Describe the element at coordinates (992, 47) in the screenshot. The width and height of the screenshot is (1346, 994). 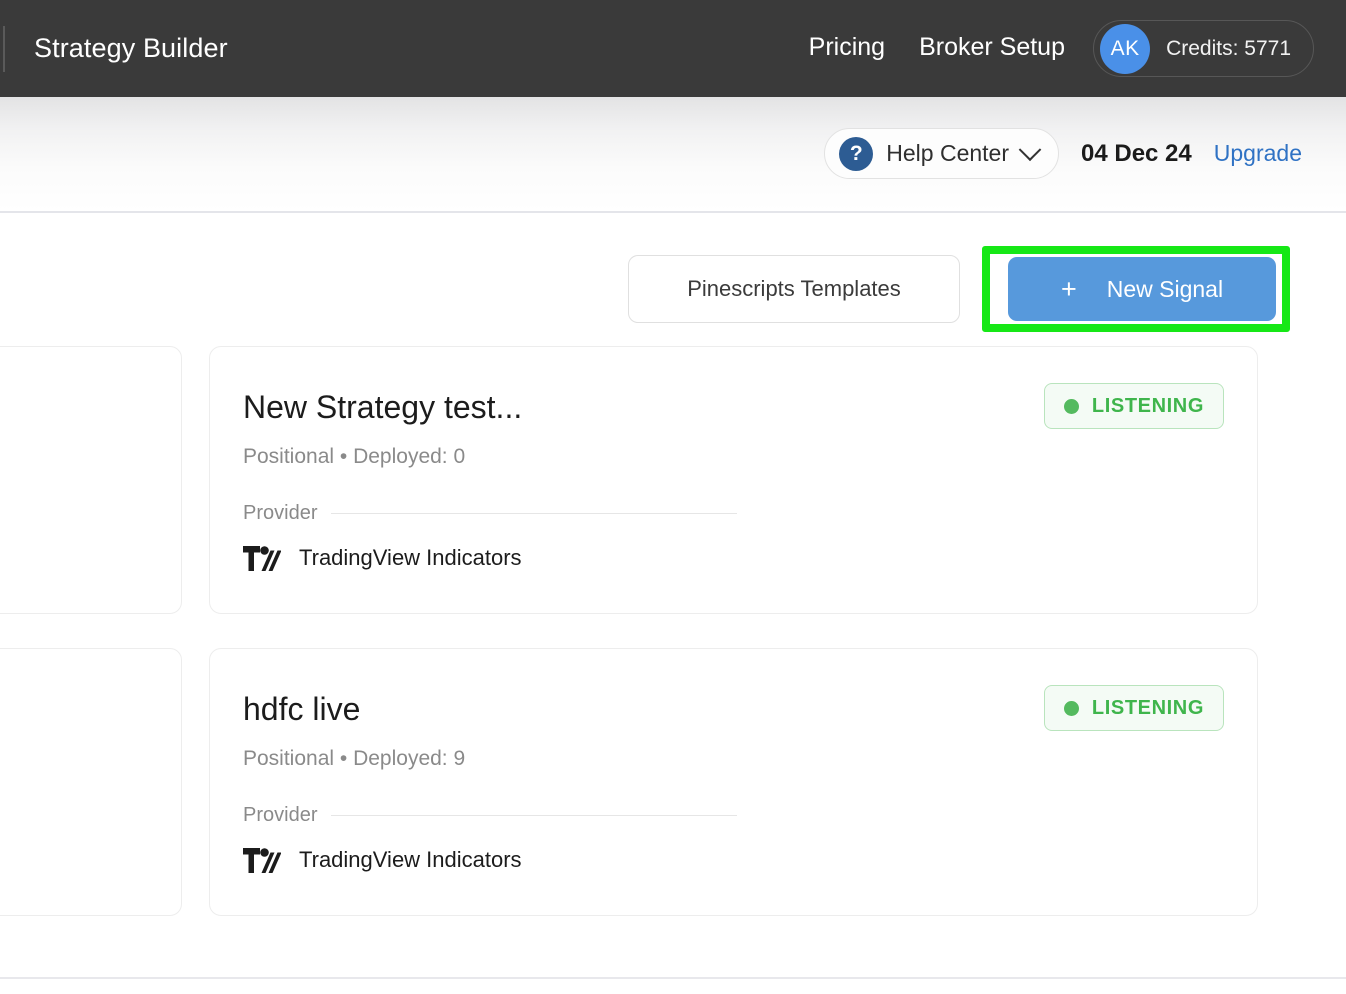
I see `nav-link-broker-setup: Broker Setup` at that location.